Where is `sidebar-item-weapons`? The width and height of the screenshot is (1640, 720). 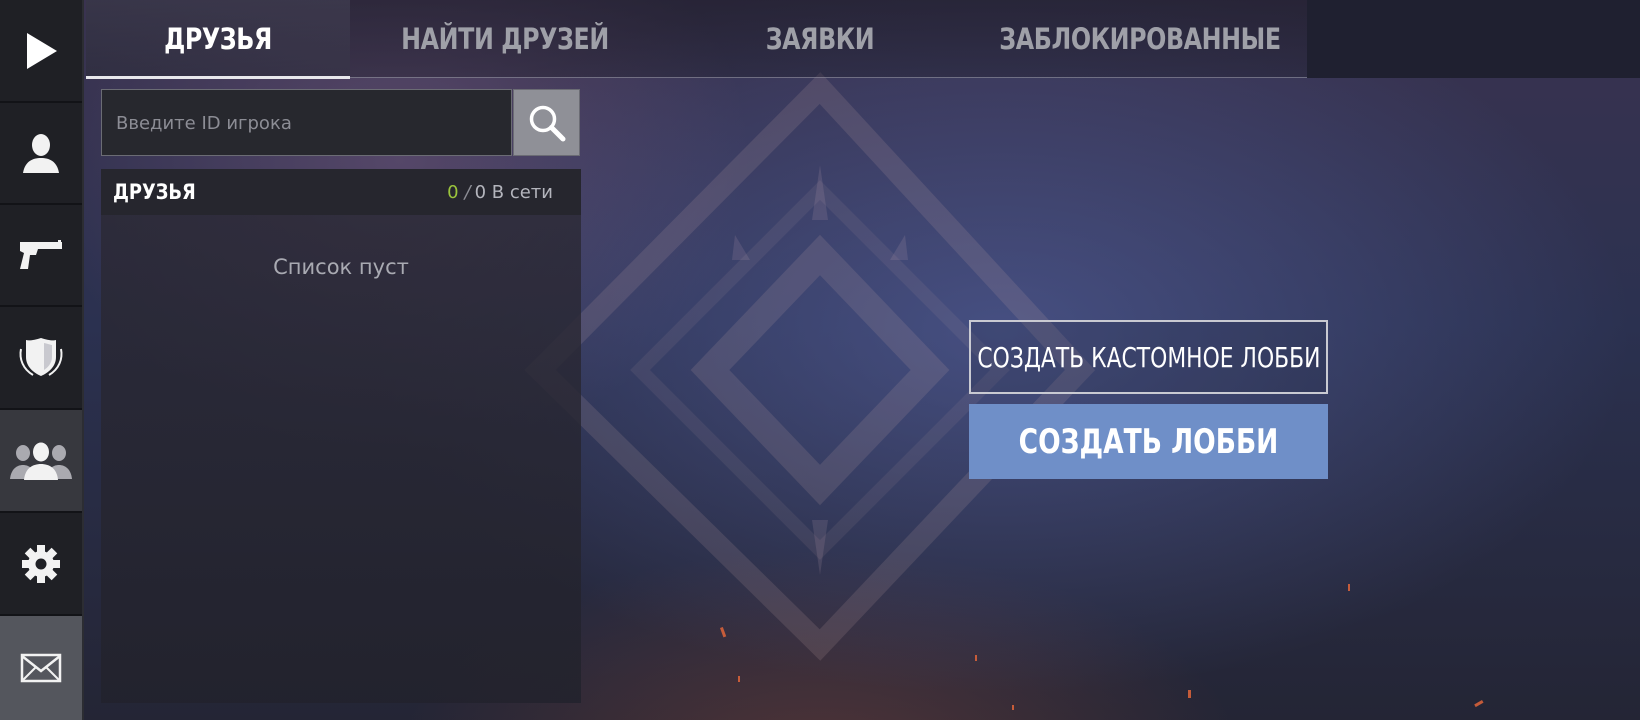 sidebar-item-weapons is located at coordinates (41, 256).